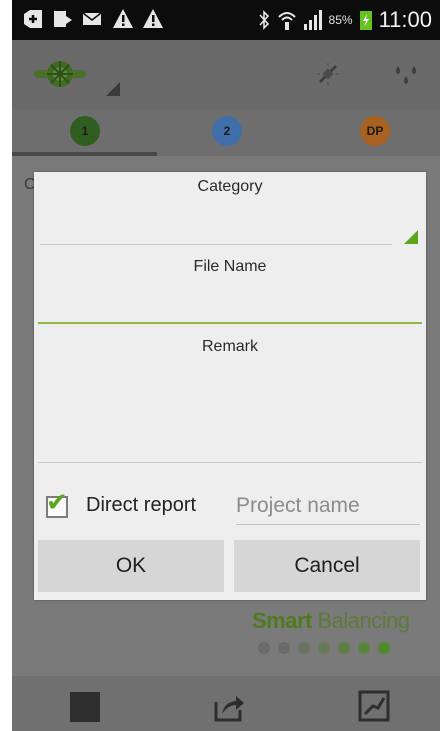 The image size is (441, 731). What do you see at coordinates (141, 505) in the screenshot?
I see `direct-report-label: Direct report` at bounding box center [141, 505].